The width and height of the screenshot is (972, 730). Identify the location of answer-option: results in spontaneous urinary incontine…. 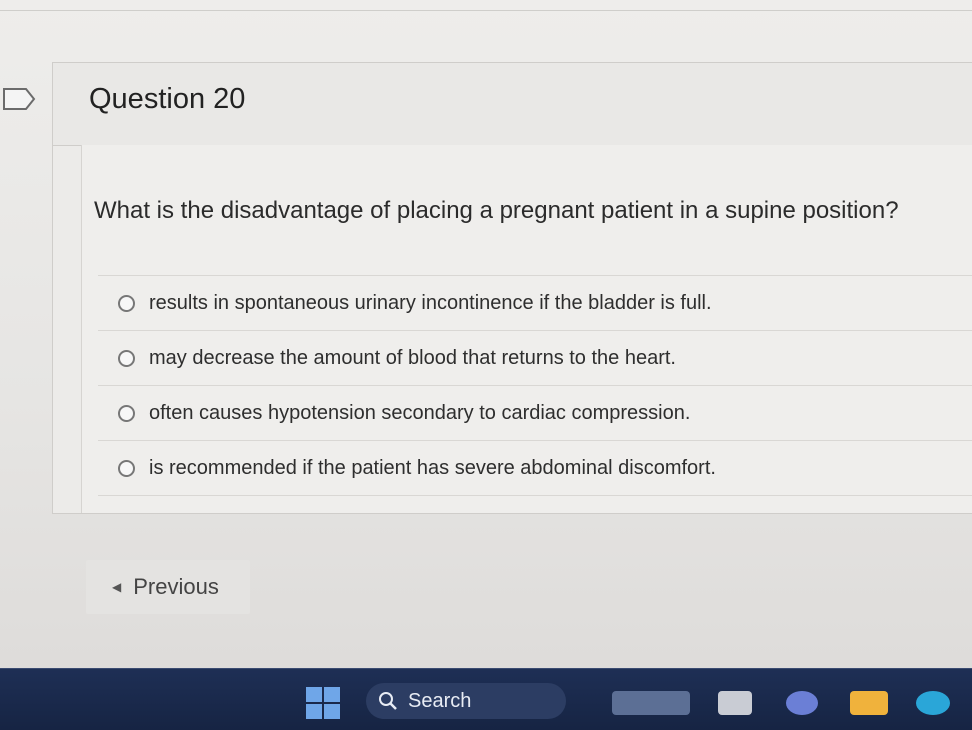
(535, 302).